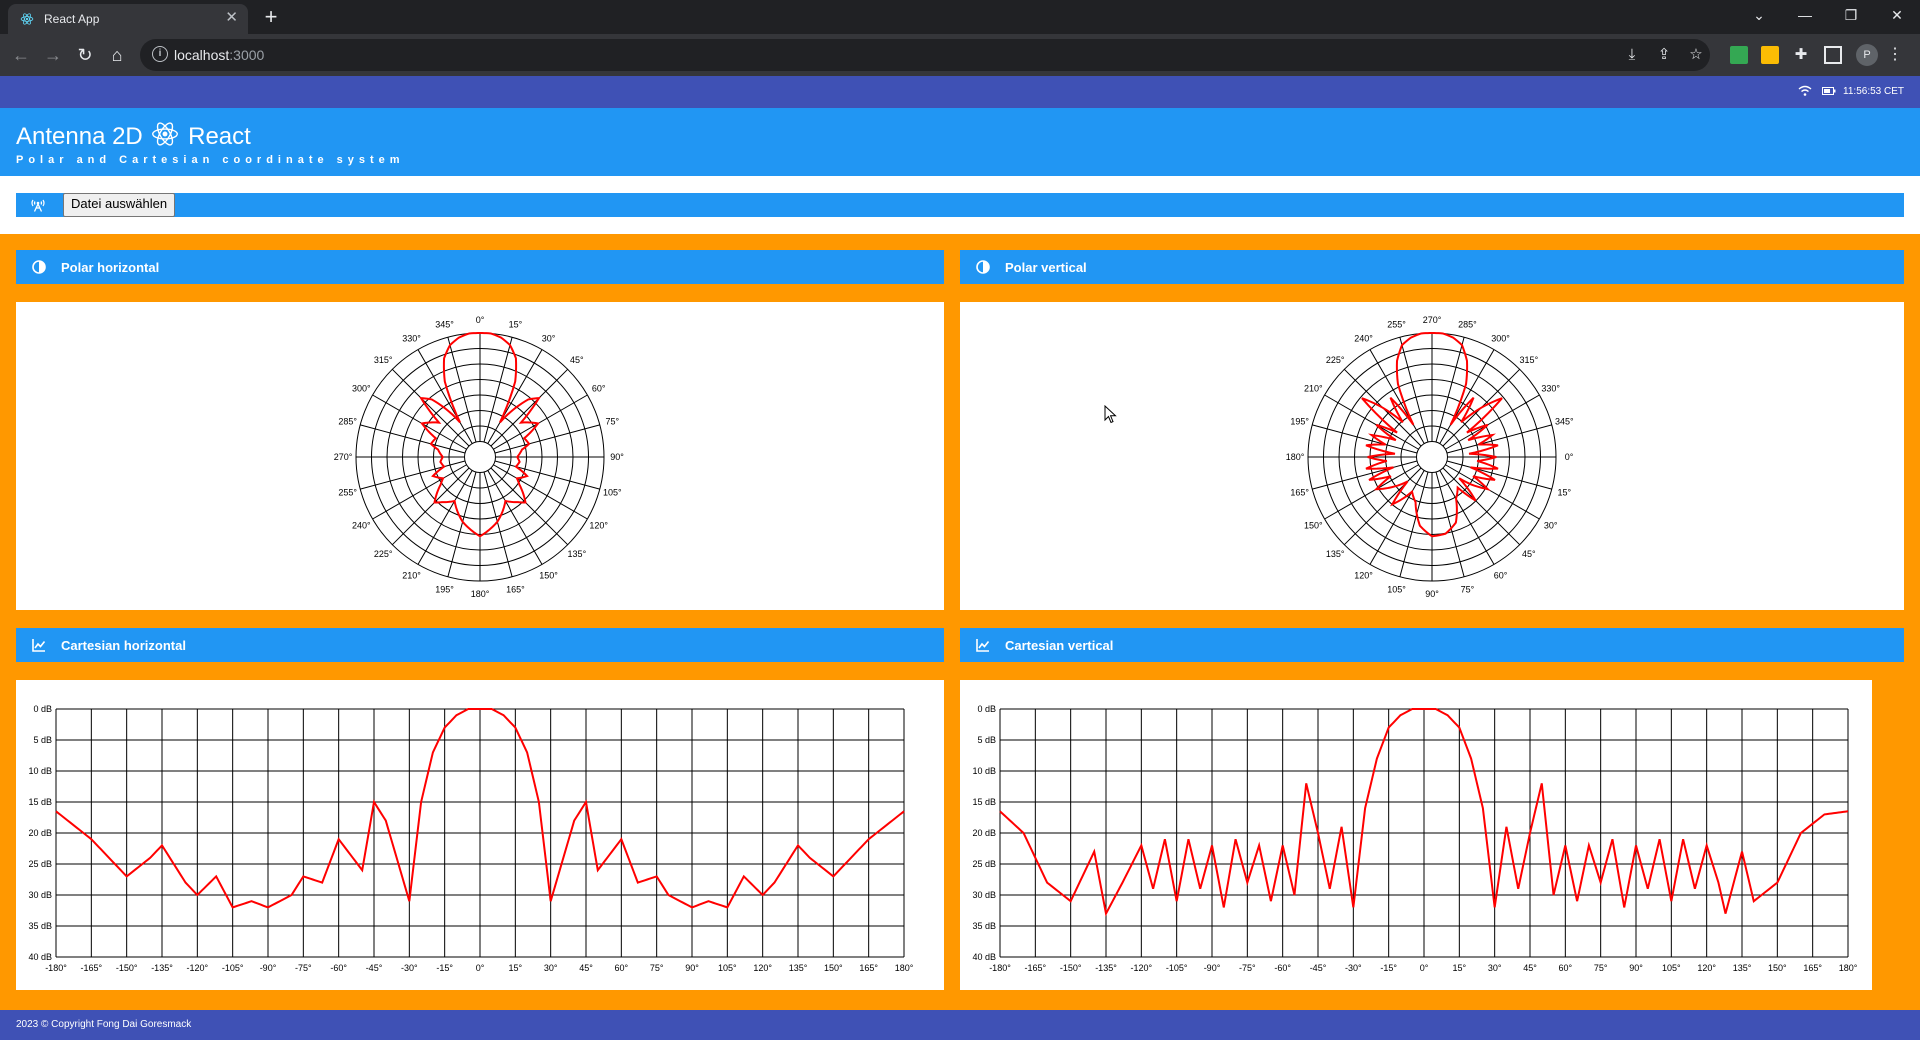 The image size is (1920, 1040). I want to click on polar-angle-label: 345°, so click(444, 325).